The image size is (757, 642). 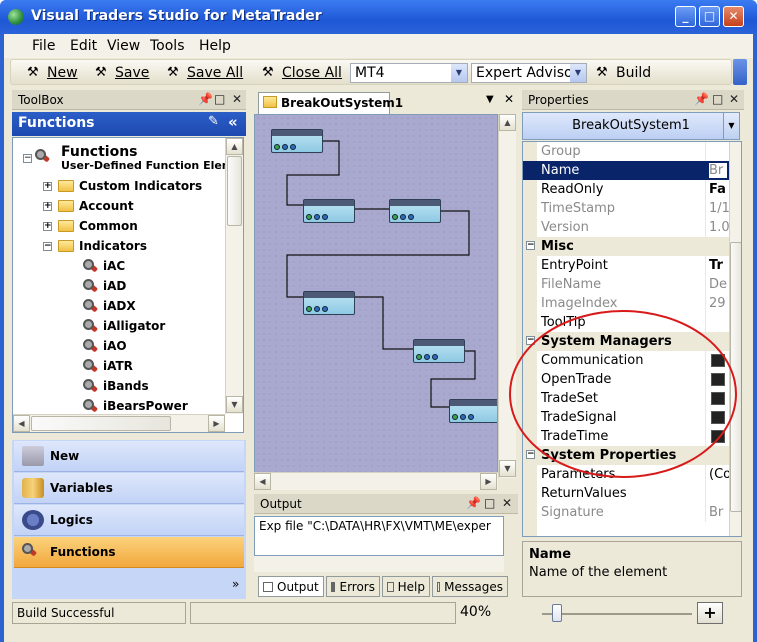 I want to click on tree-hscroll: ◀ ▶, so click(x=119, y=423).